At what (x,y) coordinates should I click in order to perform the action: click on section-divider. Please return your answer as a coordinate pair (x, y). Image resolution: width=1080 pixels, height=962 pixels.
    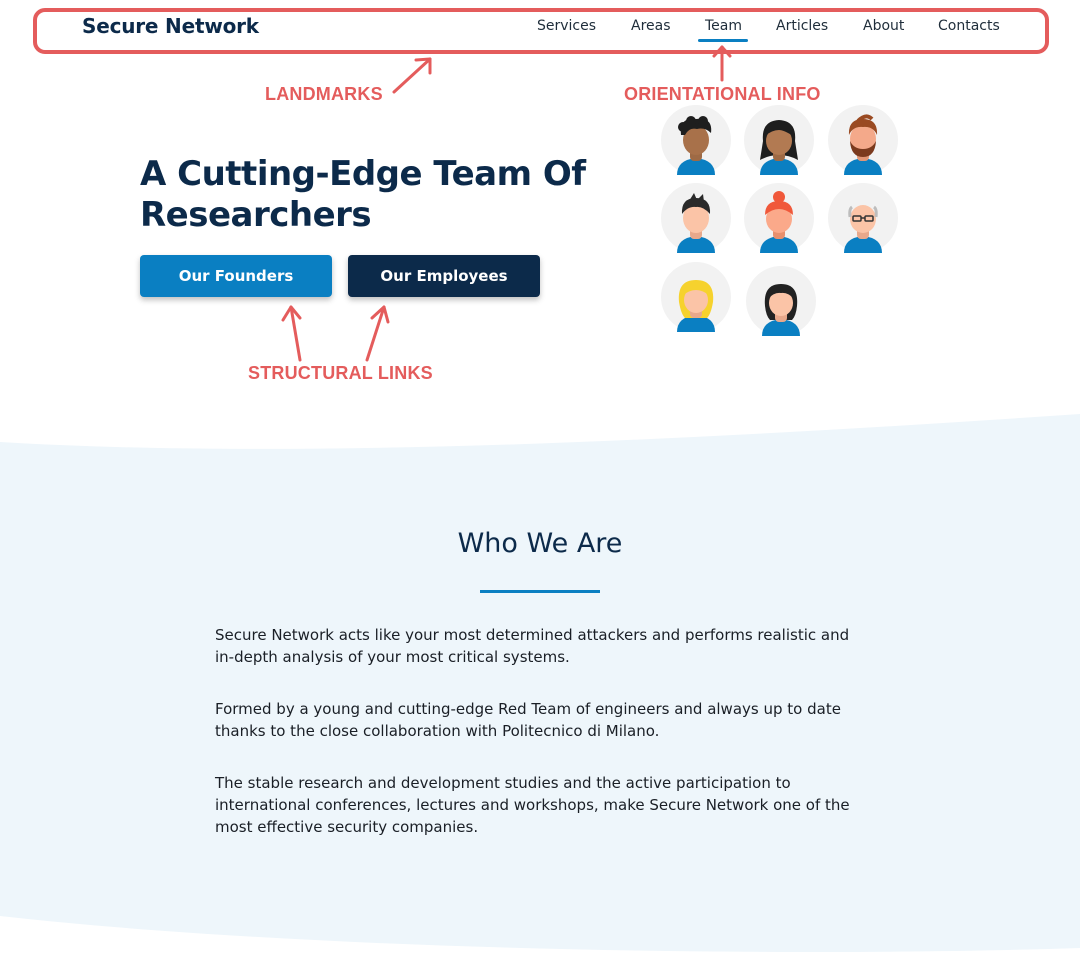
    Looking at the image, I should click on (540, 591).